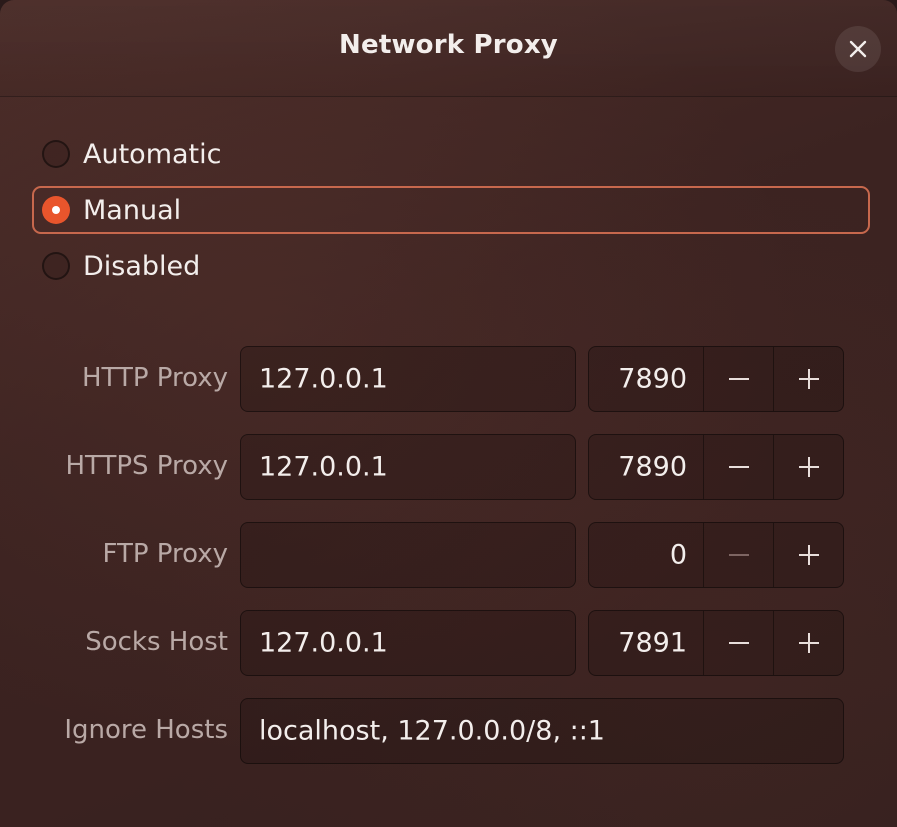  I want to click on radio-disabled-indicator, so click(56, 266).